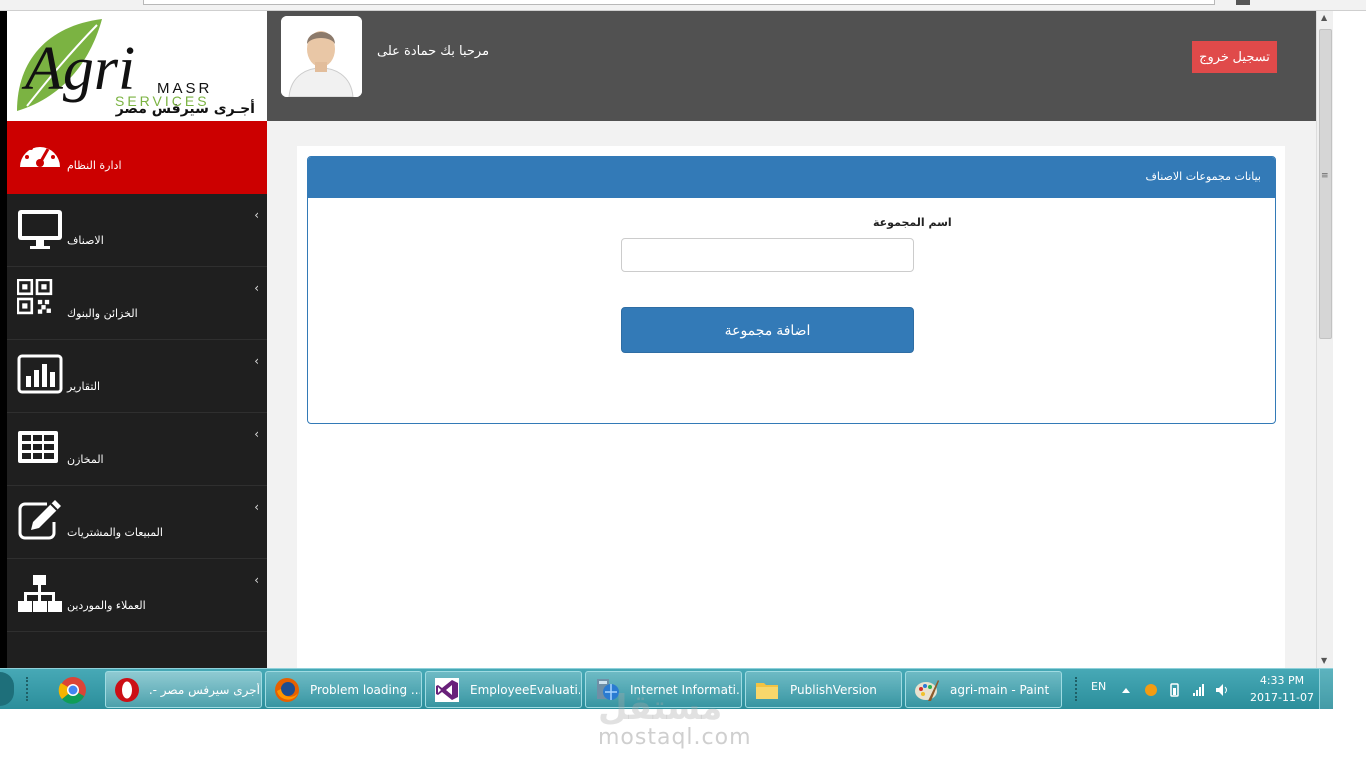 This screenshot has height=768, width=1366. What do you see at coordinates (35, 297) in the screenshot?
I see `qr-code-icon` at bounding box center [35, 297].